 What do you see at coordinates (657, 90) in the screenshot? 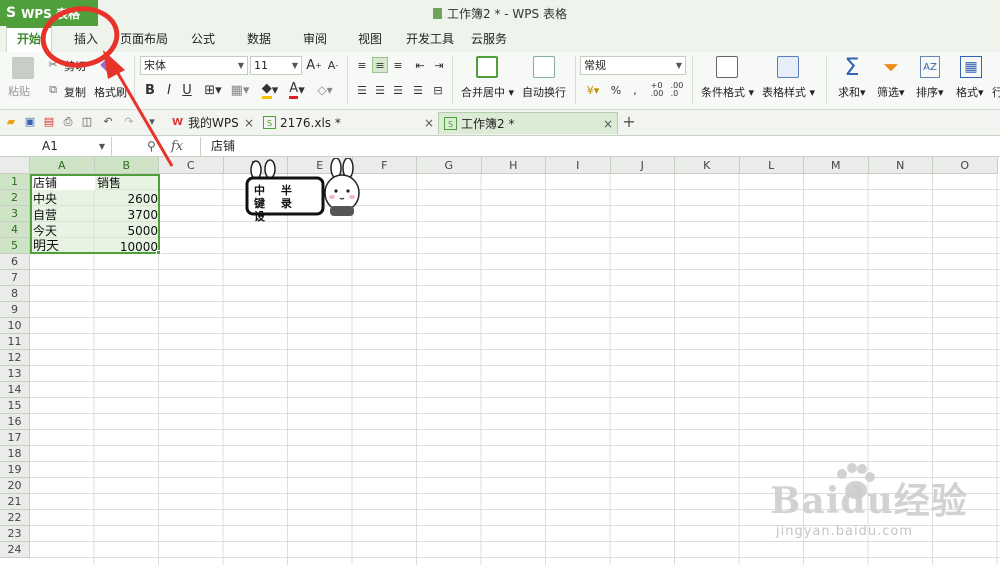
I see `increase-decimal-icon: +0.00` at bounding box center [657, 90].